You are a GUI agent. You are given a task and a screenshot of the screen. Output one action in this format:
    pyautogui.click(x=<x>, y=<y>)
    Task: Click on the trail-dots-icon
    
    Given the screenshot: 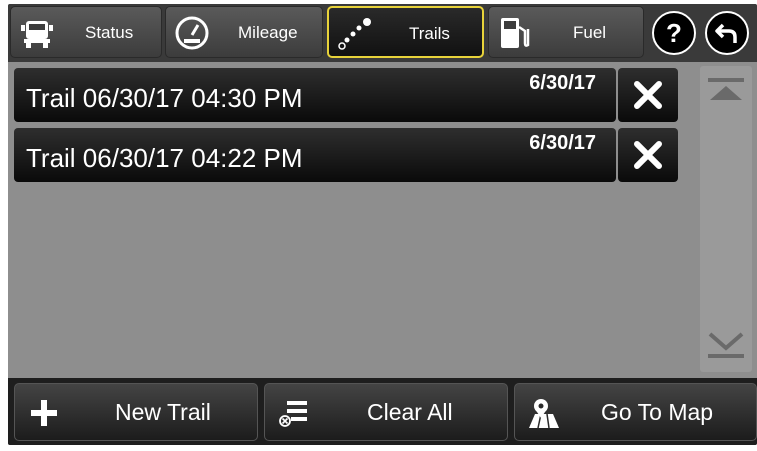 What is the action you would take?
    pyautogui.click(x=354, y=34)
    